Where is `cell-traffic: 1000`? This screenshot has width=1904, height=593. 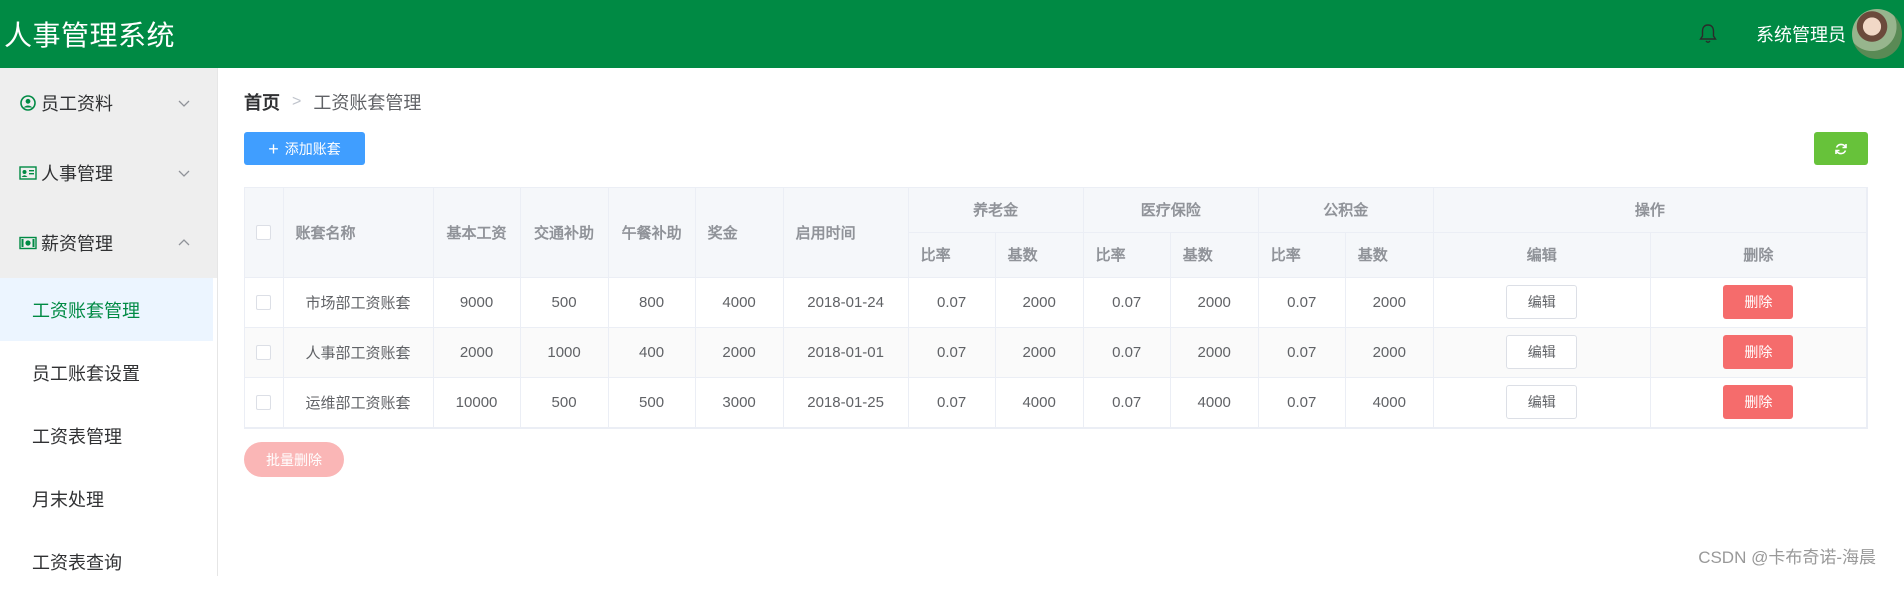 cell-traffic: 1000 is located at coordinates (564, 352).